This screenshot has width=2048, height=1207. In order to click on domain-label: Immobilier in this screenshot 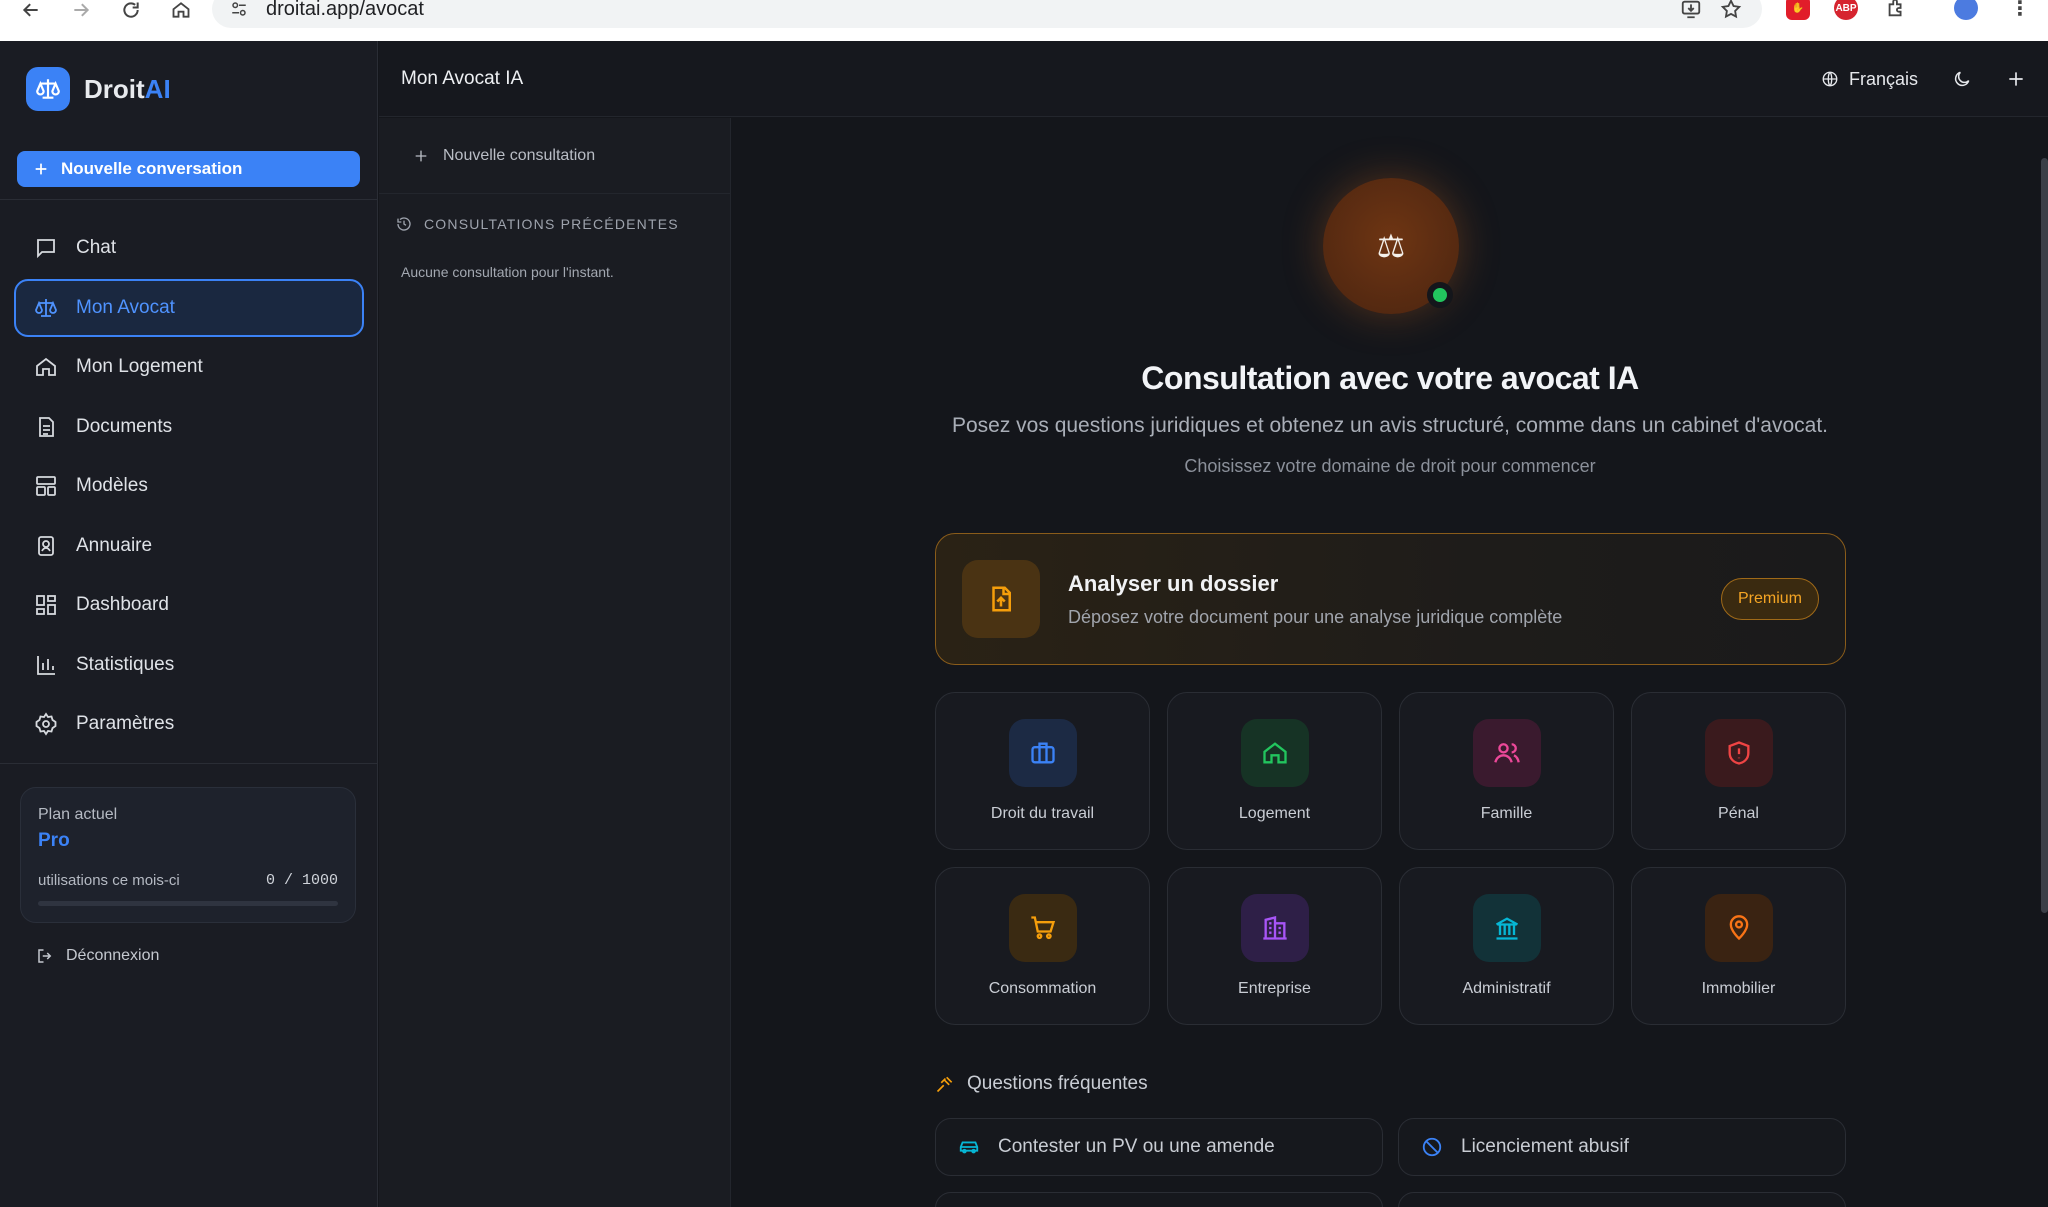, I will do `click(1738, 988)`.